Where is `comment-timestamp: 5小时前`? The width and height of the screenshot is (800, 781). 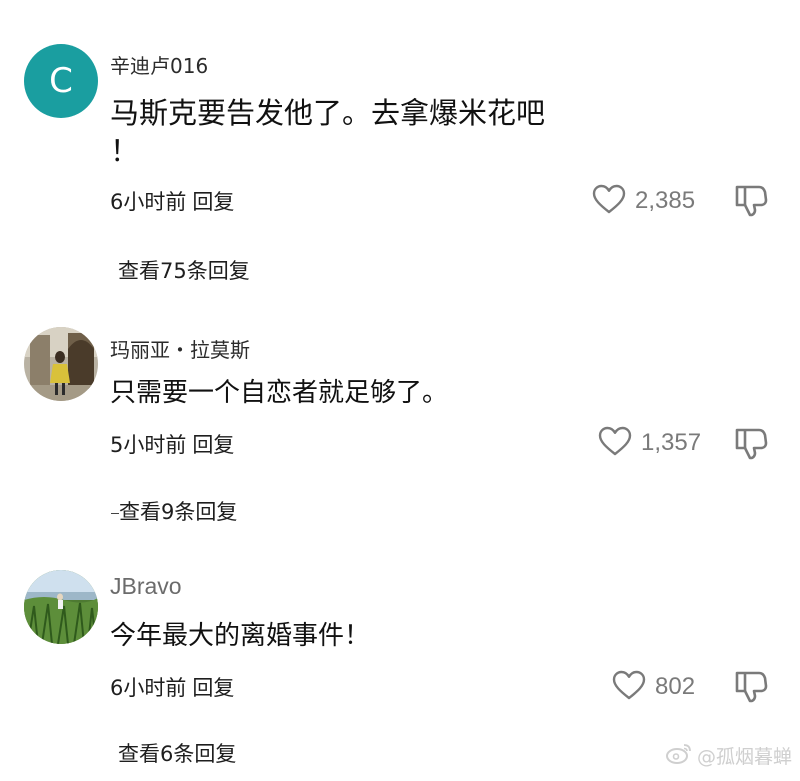
comment-timestamp: 5小时前 is located at coordinates (148, 445).